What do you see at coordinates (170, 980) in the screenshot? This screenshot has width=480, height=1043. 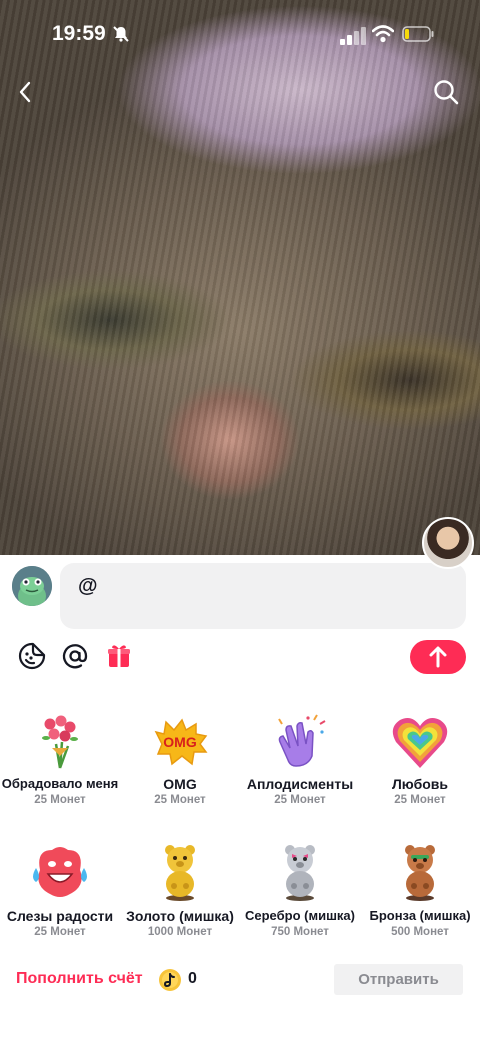 I see `coin-icon` at bounding box center [170, 980].